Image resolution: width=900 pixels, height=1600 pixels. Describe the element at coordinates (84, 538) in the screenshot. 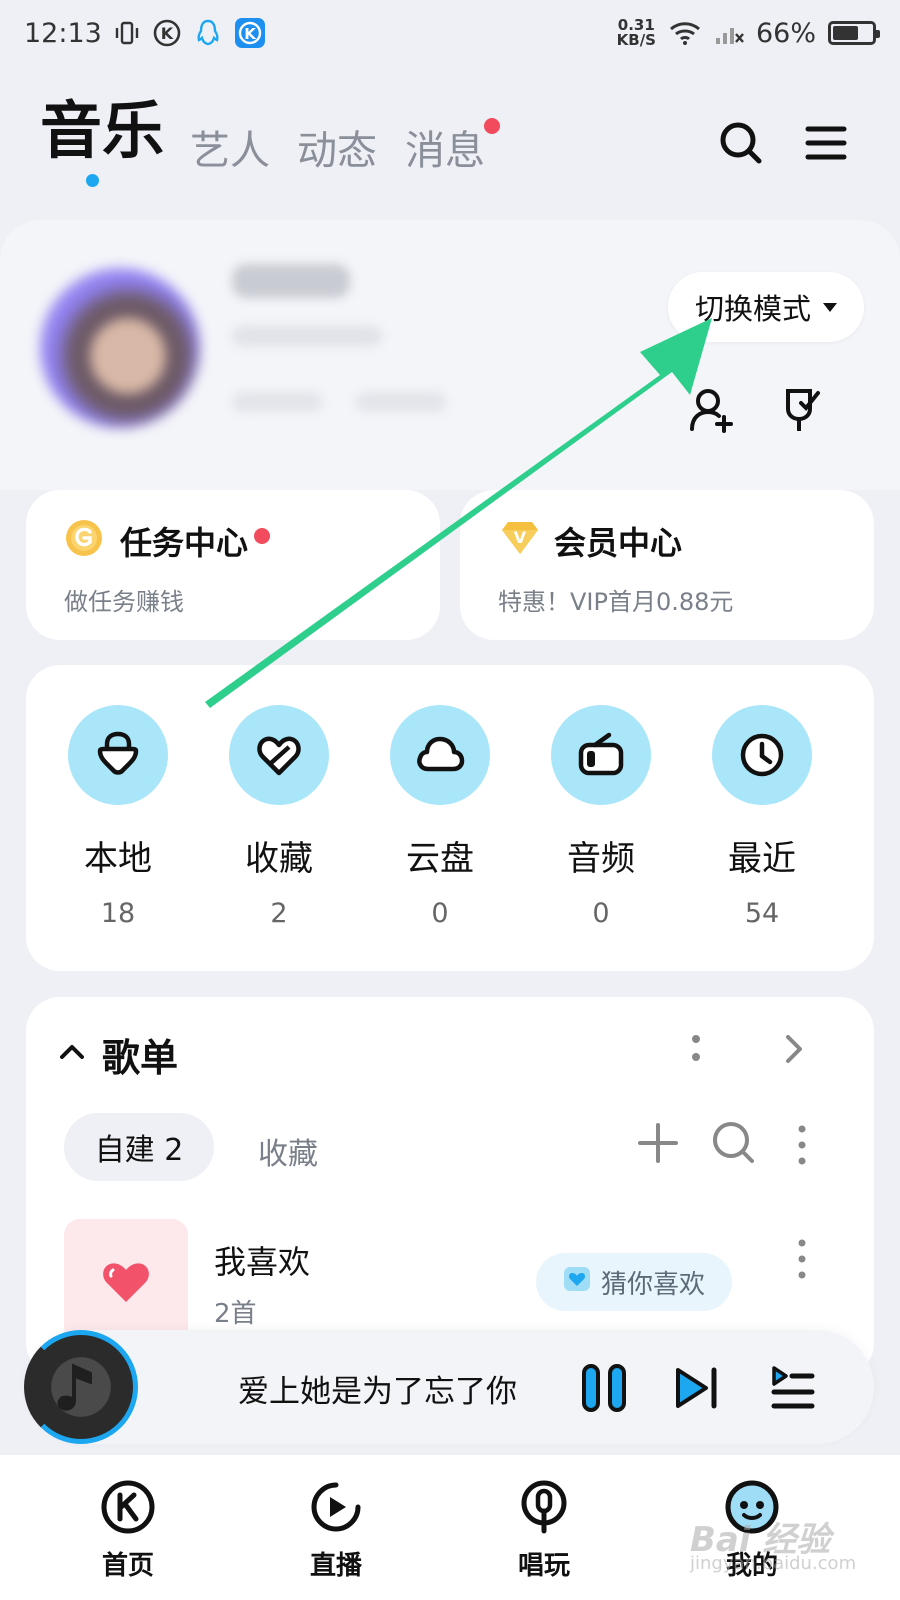

I see `coin-g-icon` at that location.